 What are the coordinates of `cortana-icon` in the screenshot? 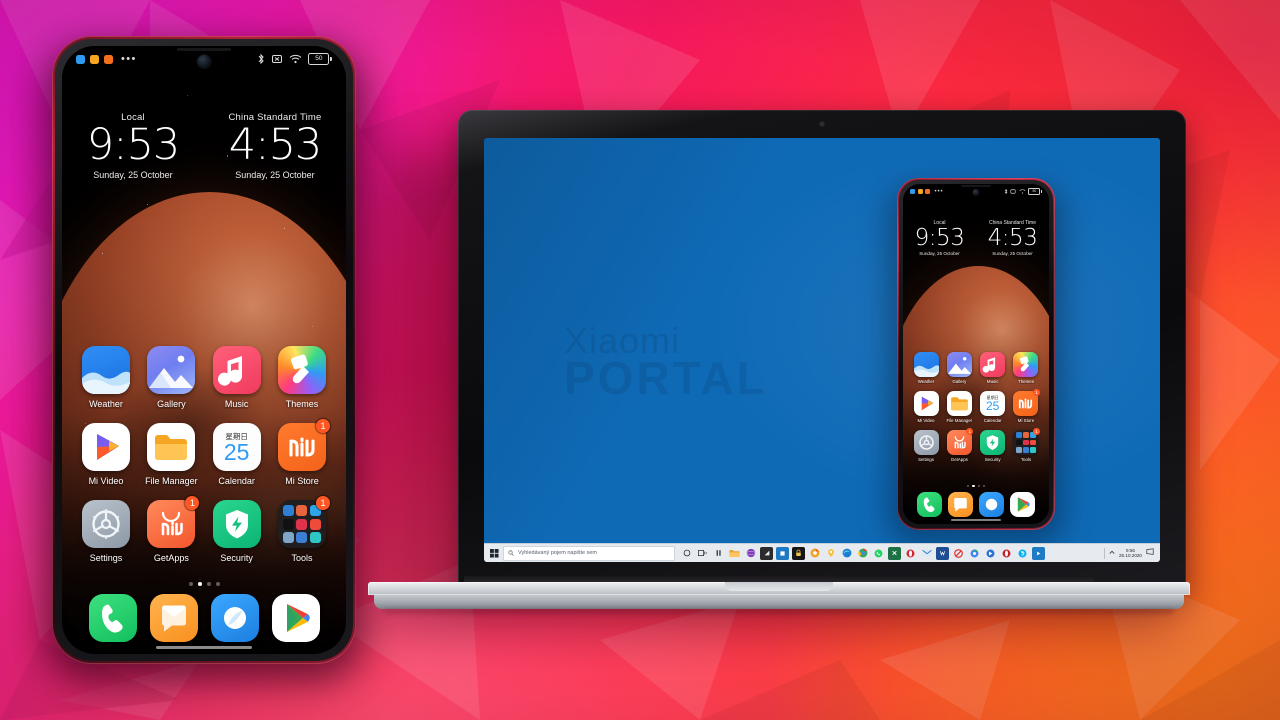 It's located at (686, 553).